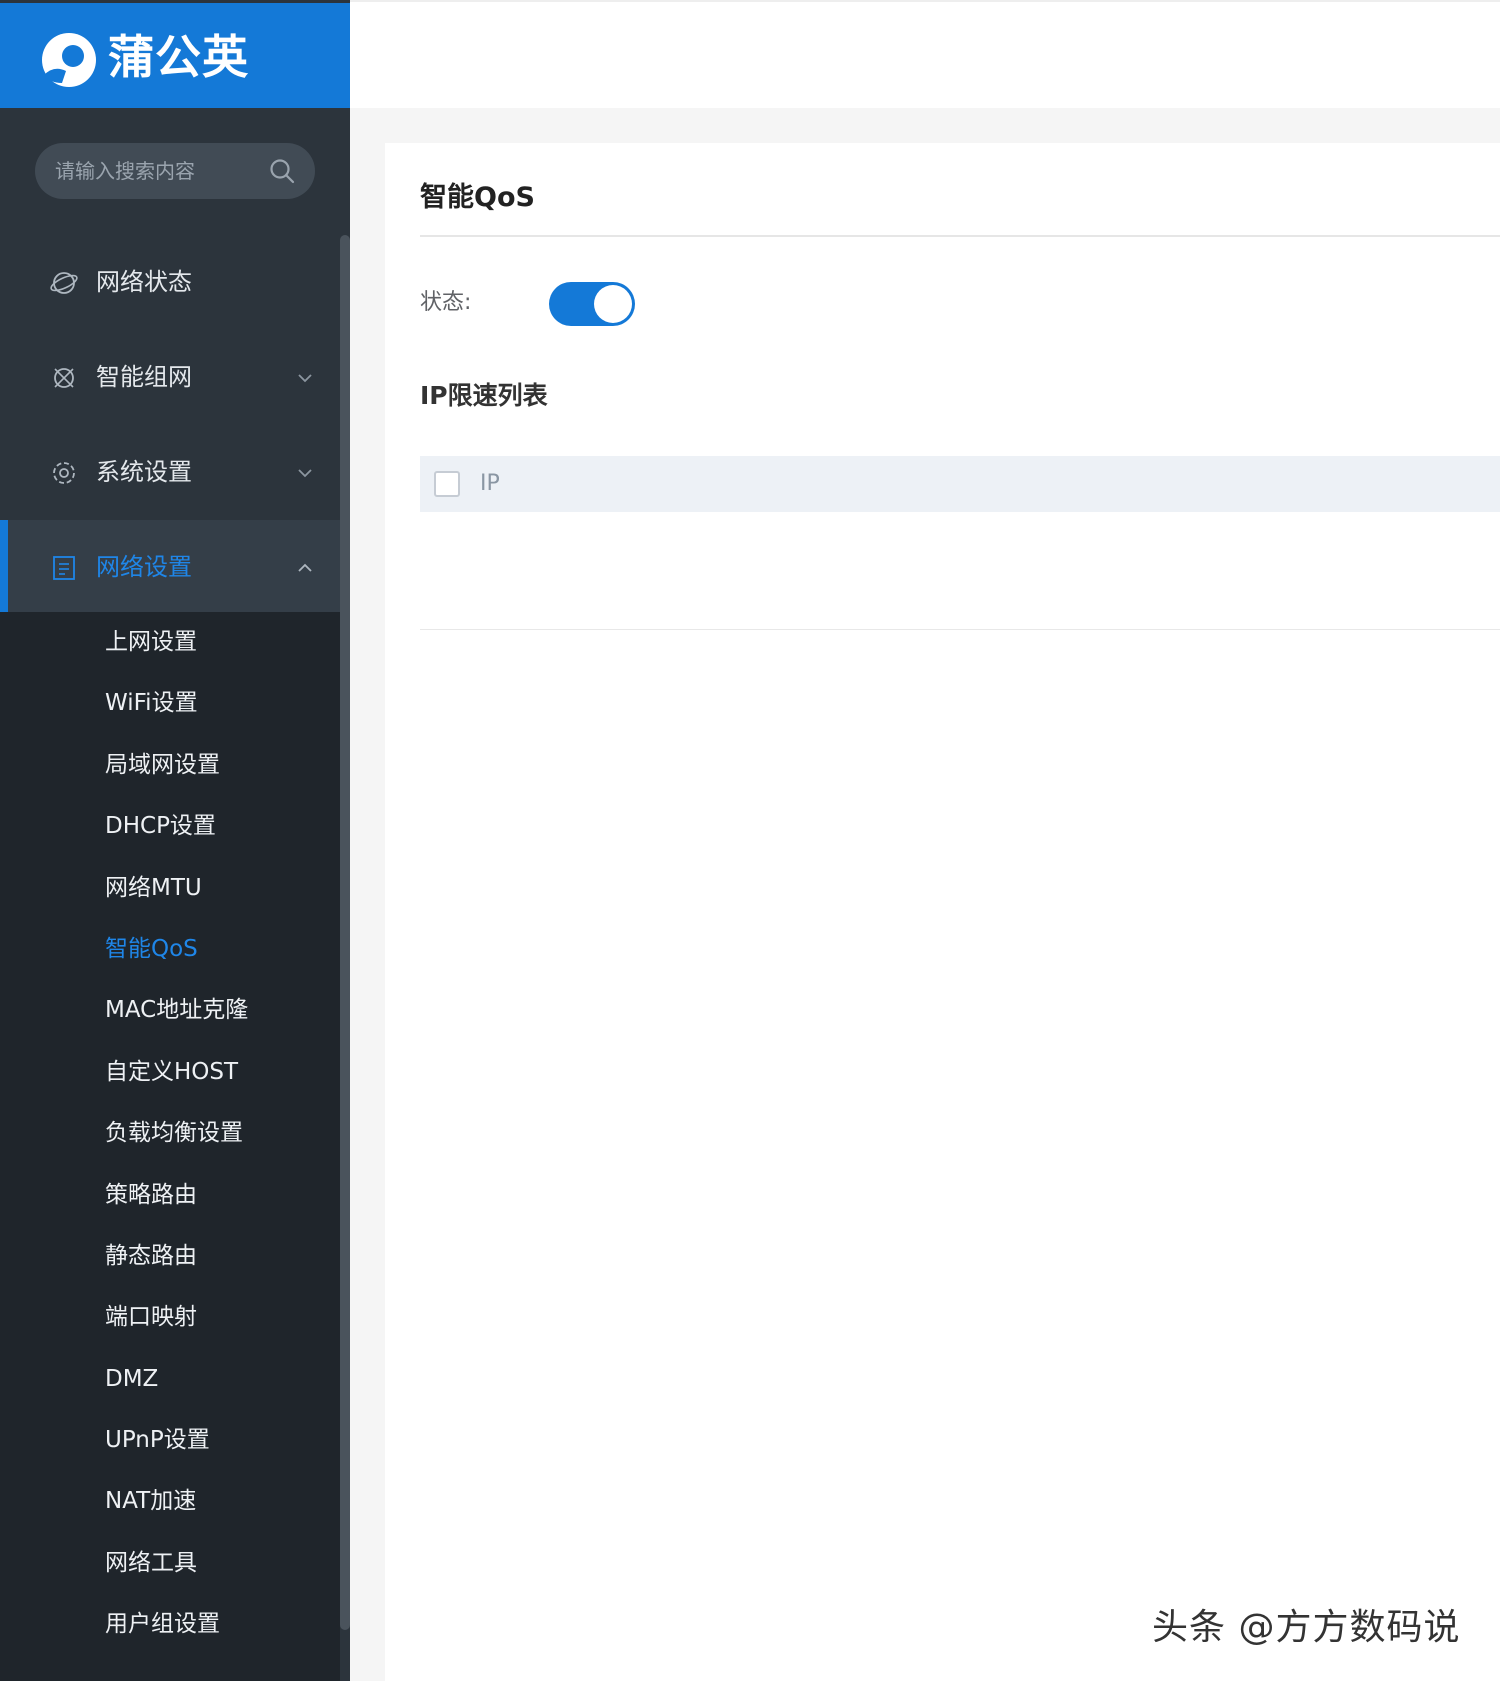  I want to click on submenu-item: 自定义HOST, so click(170, 1072).